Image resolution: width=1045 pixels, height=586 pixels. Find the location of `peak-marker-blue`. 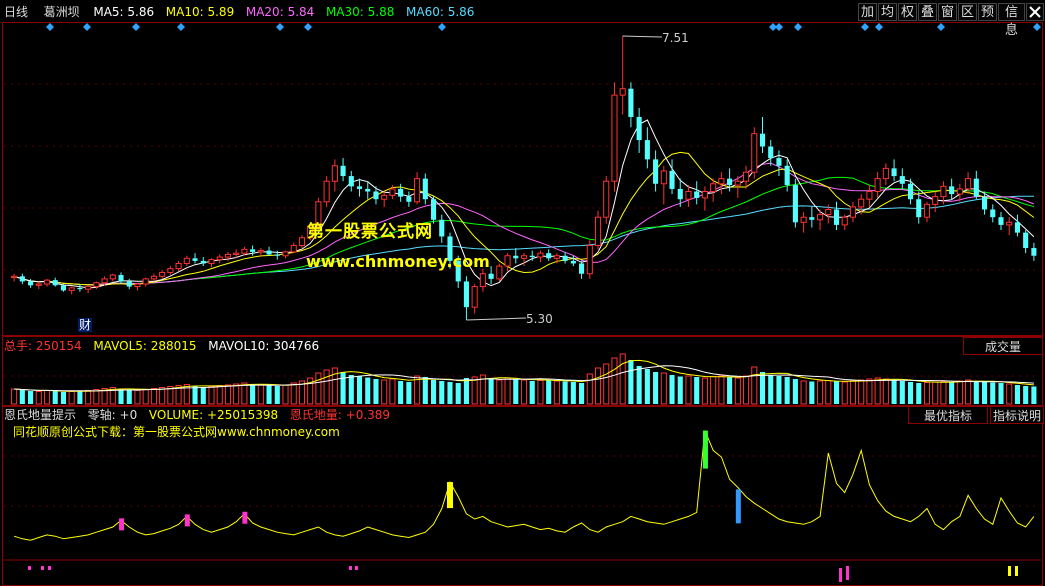

peak-marker-blue is located at coordinates (738, 506).